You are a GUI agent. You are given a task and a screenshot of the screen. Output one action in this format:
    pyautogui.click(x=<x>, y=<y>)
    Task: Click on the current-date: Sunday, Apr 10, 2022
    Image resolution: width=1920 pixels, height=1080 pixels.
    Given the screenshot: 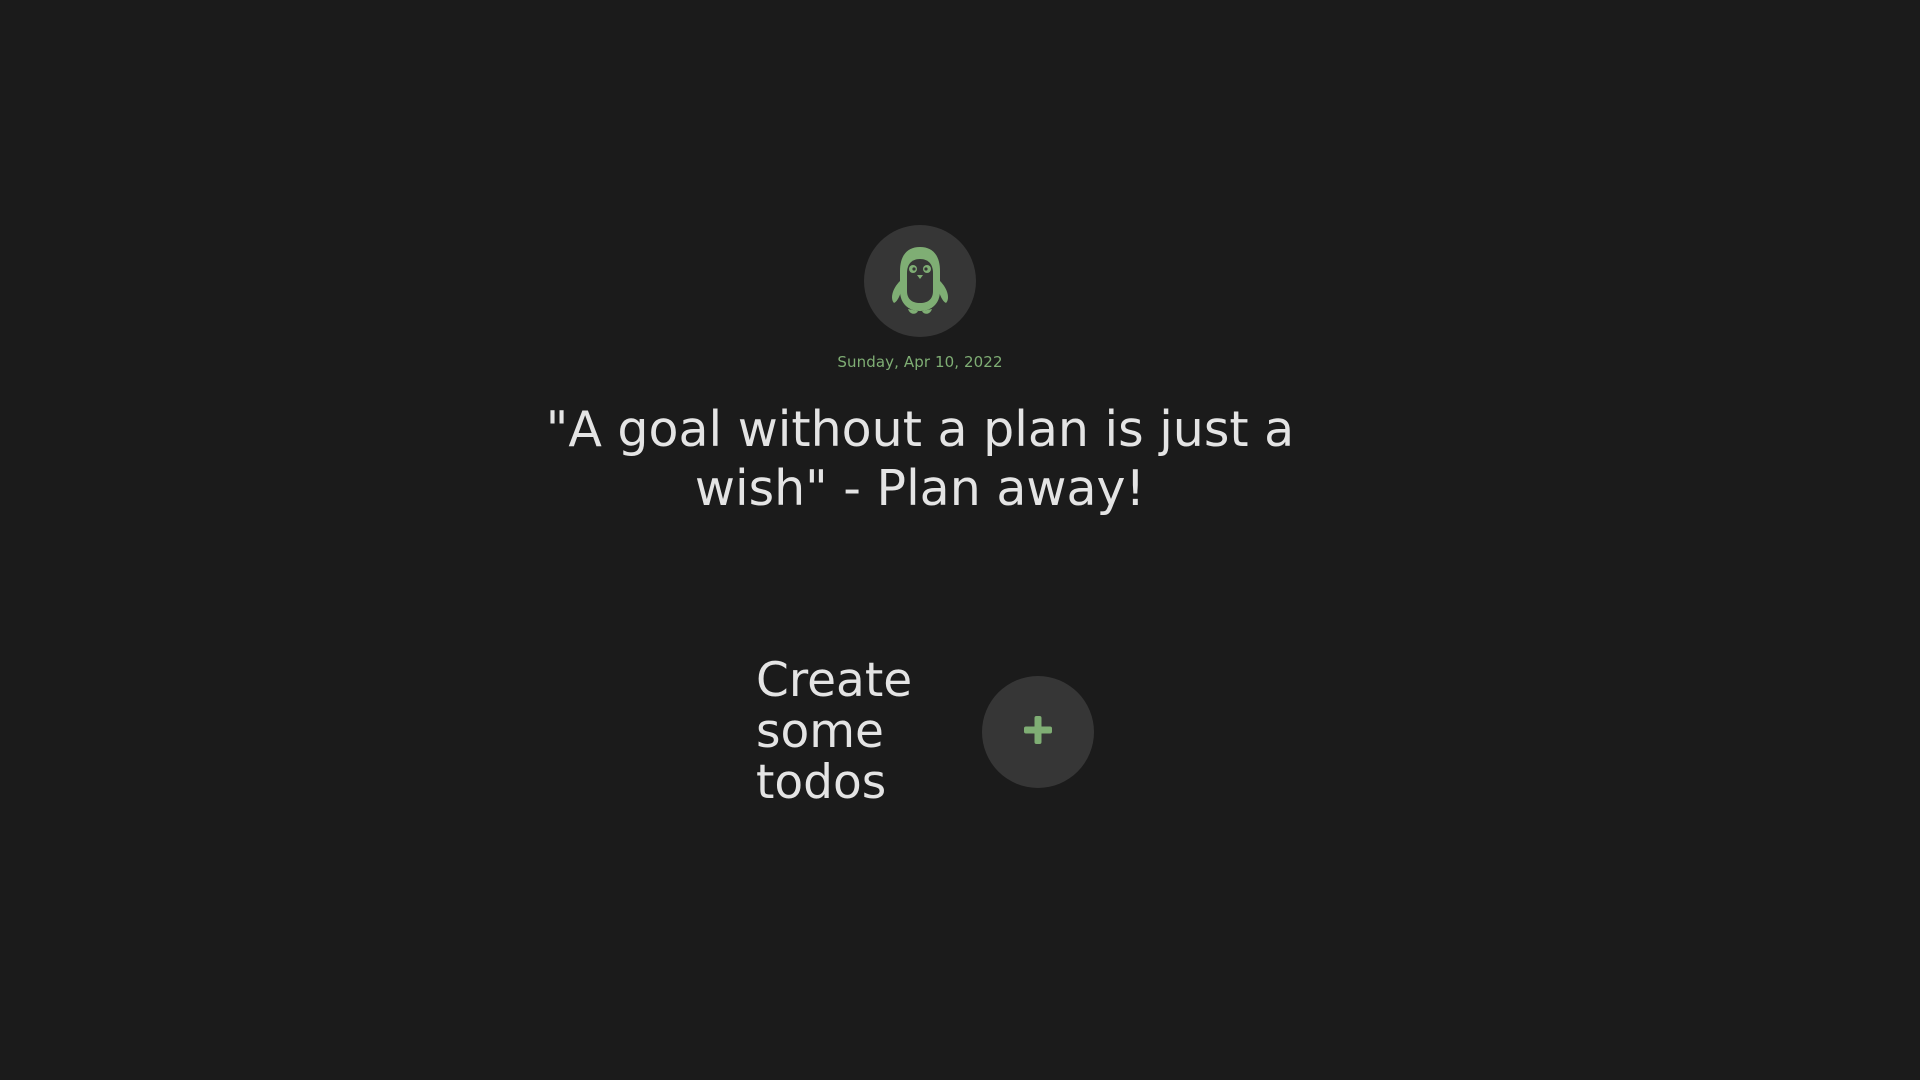 What is the action you would take?
    pyautogui.click(x=920, y=362)
    